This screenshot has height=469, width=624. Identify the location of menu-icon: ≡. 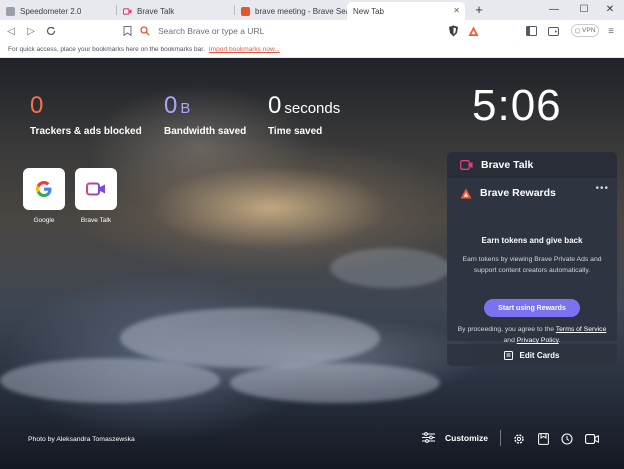
(611, 31).